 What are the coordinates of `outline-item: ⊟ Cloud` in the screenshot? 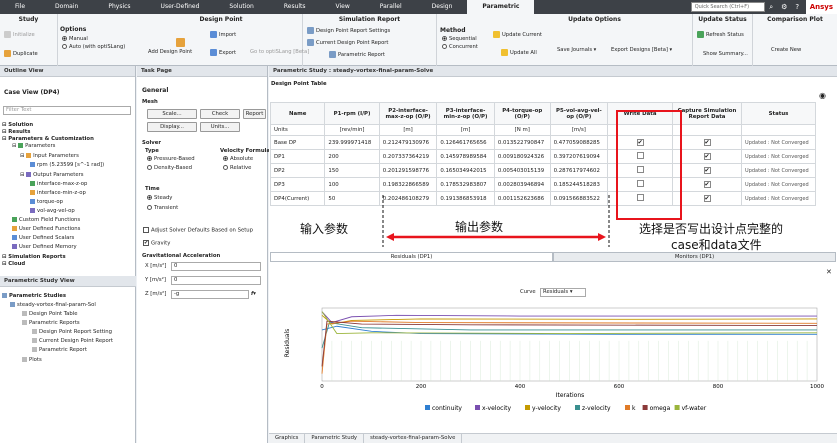 It's located at (13, 264).